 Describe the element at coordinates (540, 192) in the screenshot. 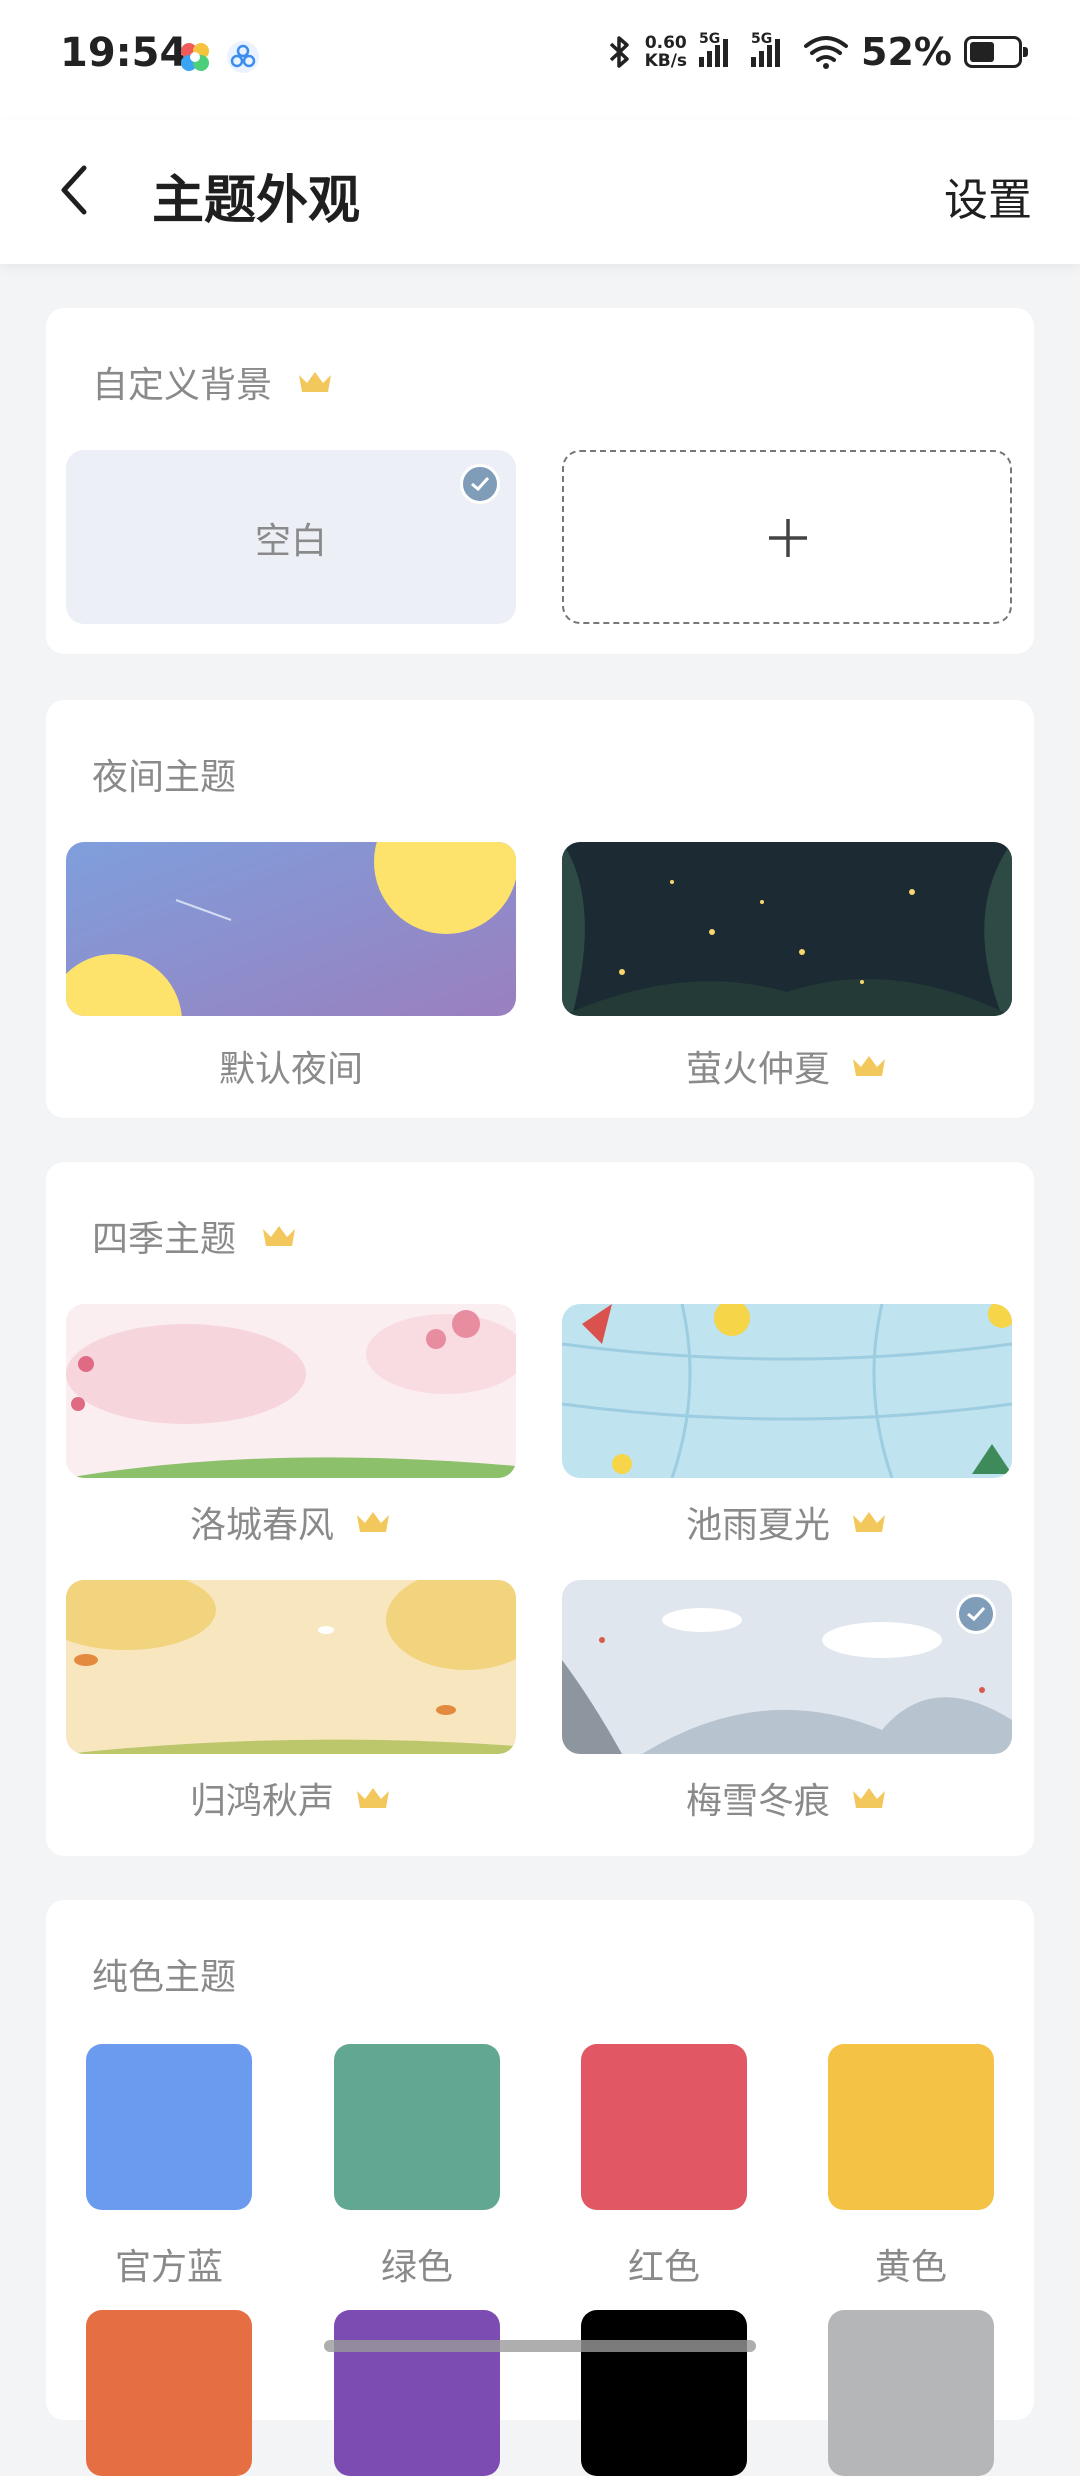

I see `top-app-bar: 主题外观 设置` at that location.